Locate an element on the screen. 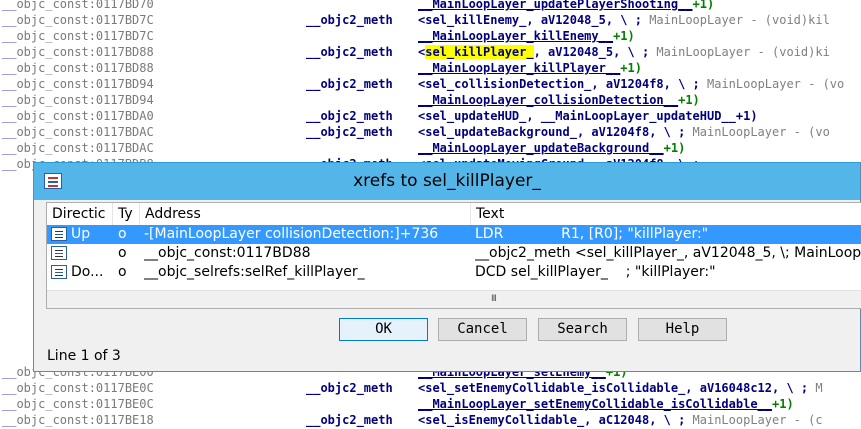 This screenshot has width=861, height=429. xref-address: __objc_selrefs:selRef_killPlayer_ is located at coordinates (254, 272).